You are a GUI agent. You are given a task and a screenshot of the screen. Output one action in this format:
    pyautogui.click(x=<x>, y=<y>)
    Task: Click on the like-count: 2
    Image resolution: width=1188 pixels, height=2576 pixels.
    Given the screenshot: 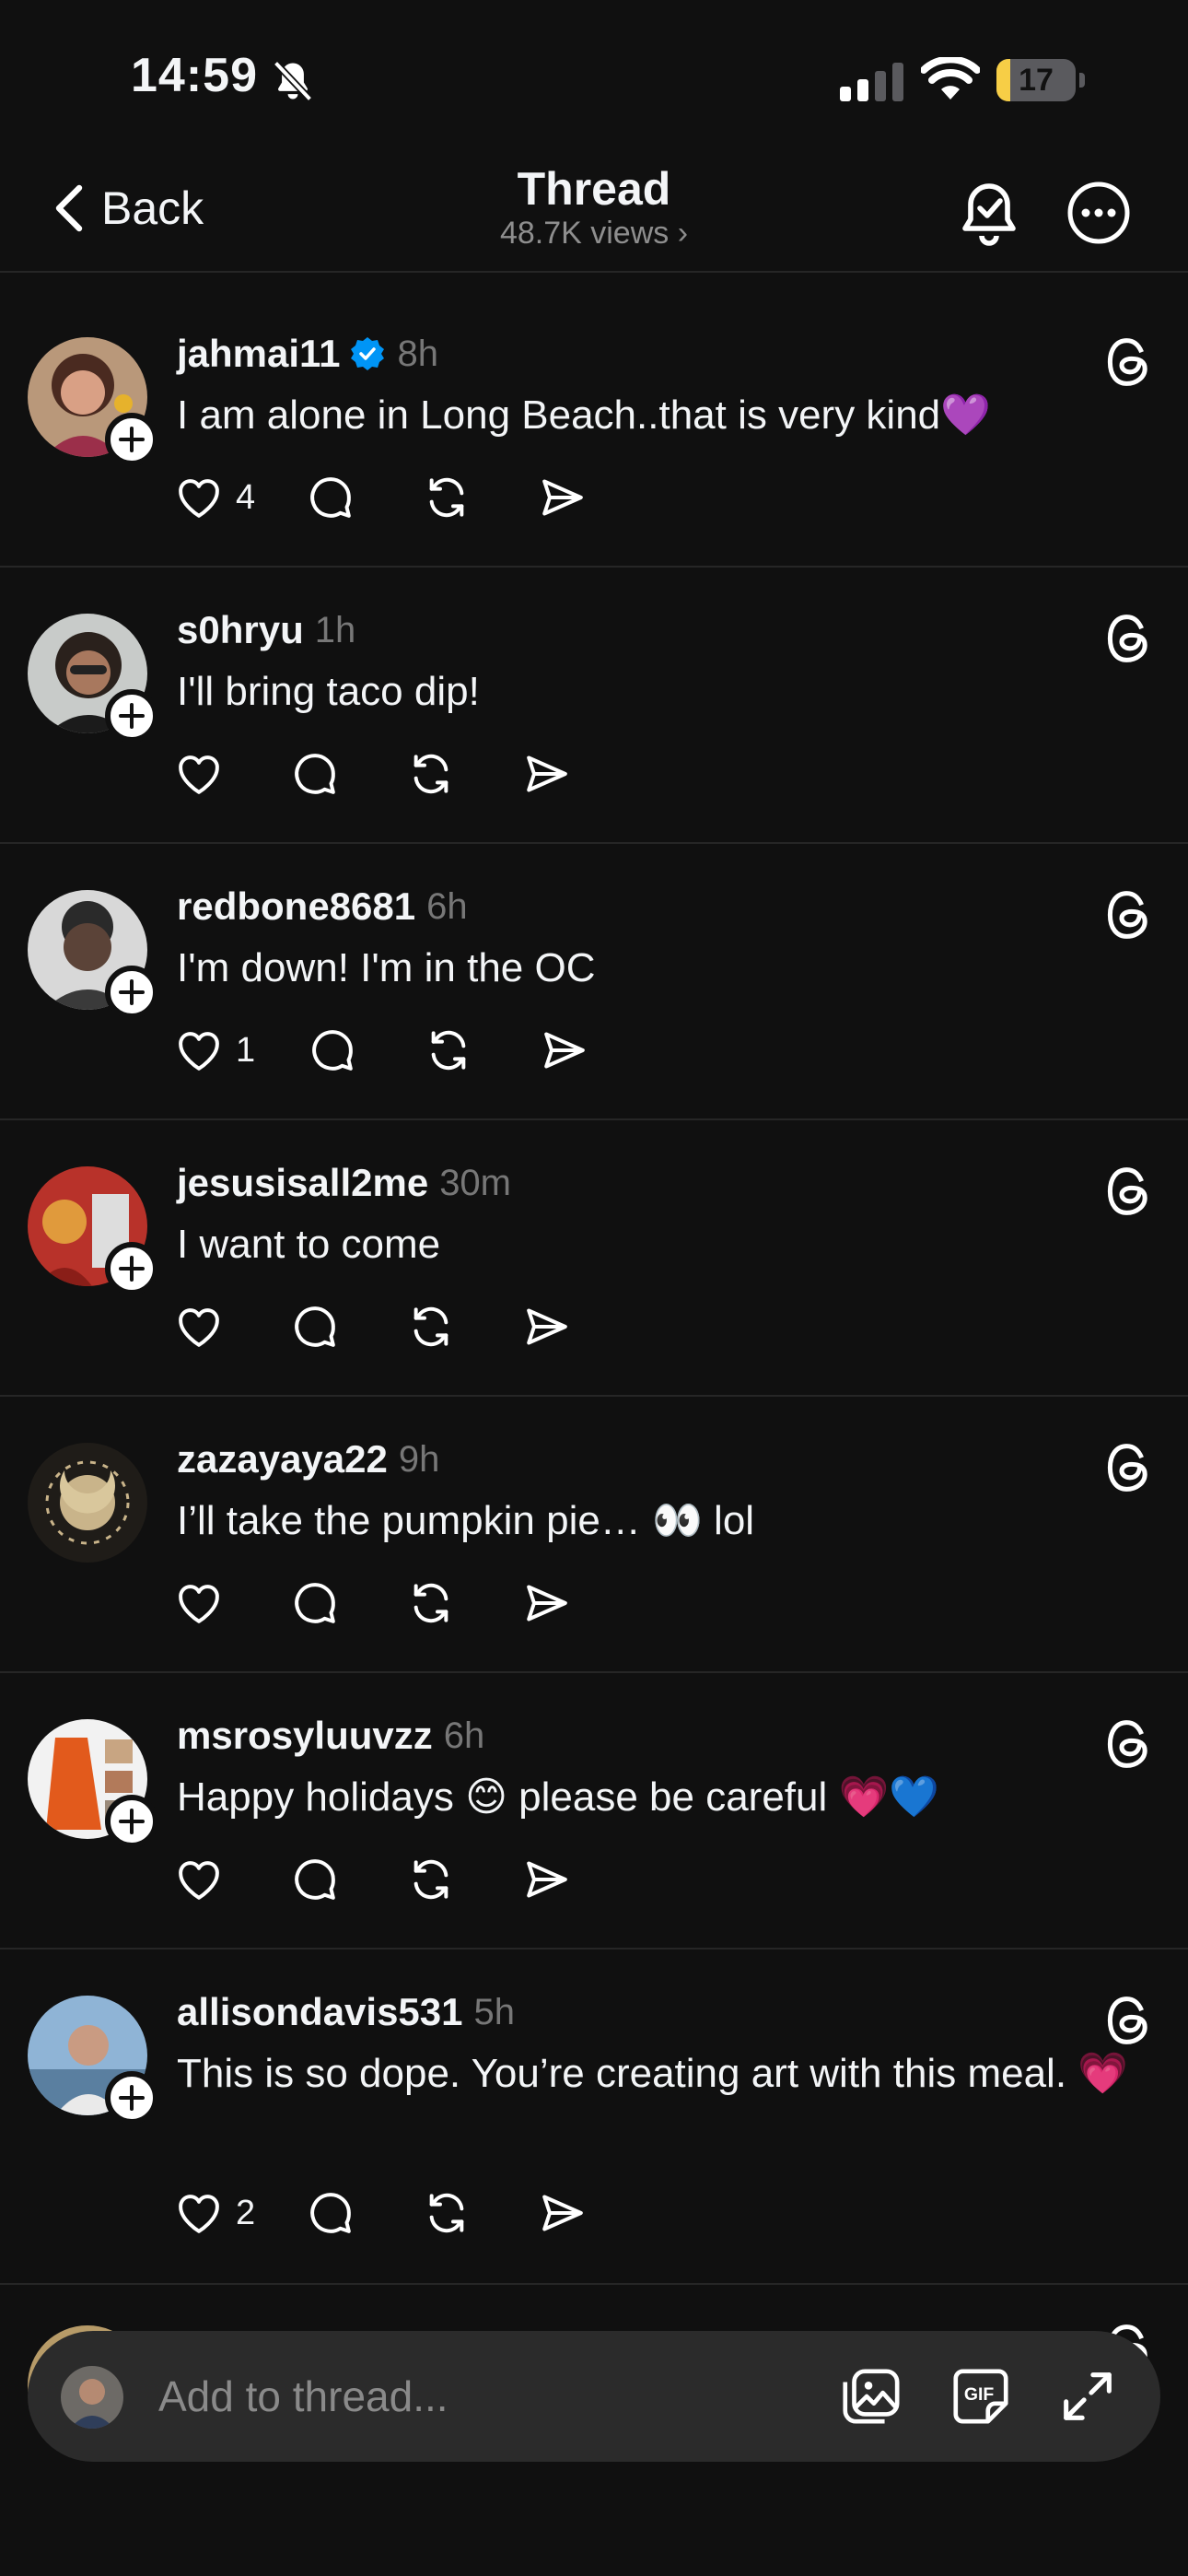 What is the action you would take?
    pyautogui.click(x=246, y=2213)
    